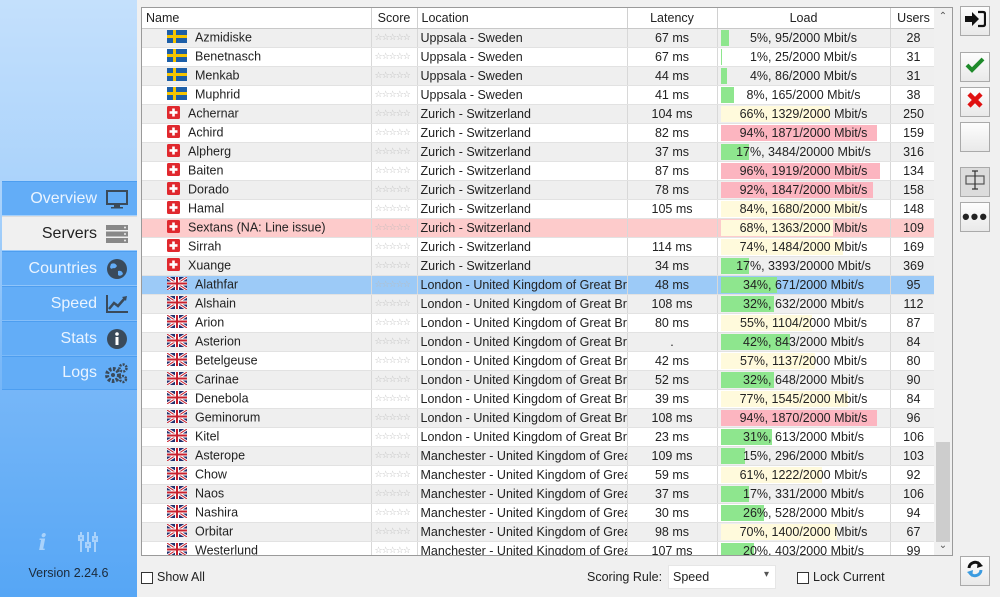 The width and height of the screenshot is (1000, 597). Describe the element at coordinates (73, 303) in the screenshot. I see `sidebar-item-label: Speed` at that location.